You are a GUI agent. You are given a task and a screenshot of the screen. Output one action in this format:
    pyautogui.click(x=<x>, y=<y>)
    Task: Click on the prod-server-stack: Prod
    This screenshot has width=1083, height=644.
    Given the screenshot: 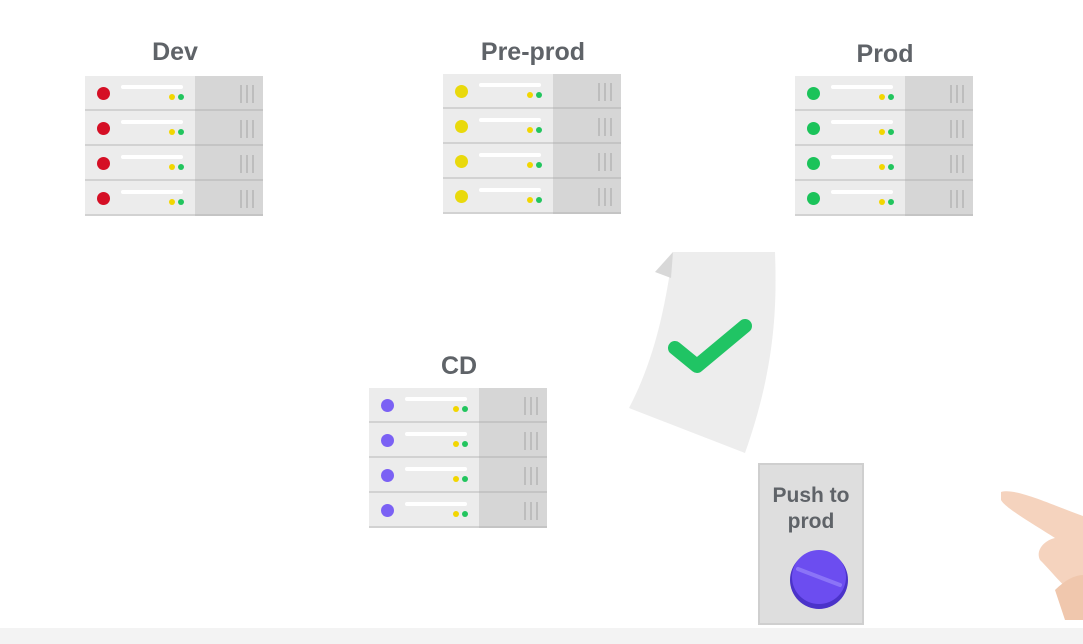 What is the action you would take?
    pyautogui.click(x=885, y=132)
    